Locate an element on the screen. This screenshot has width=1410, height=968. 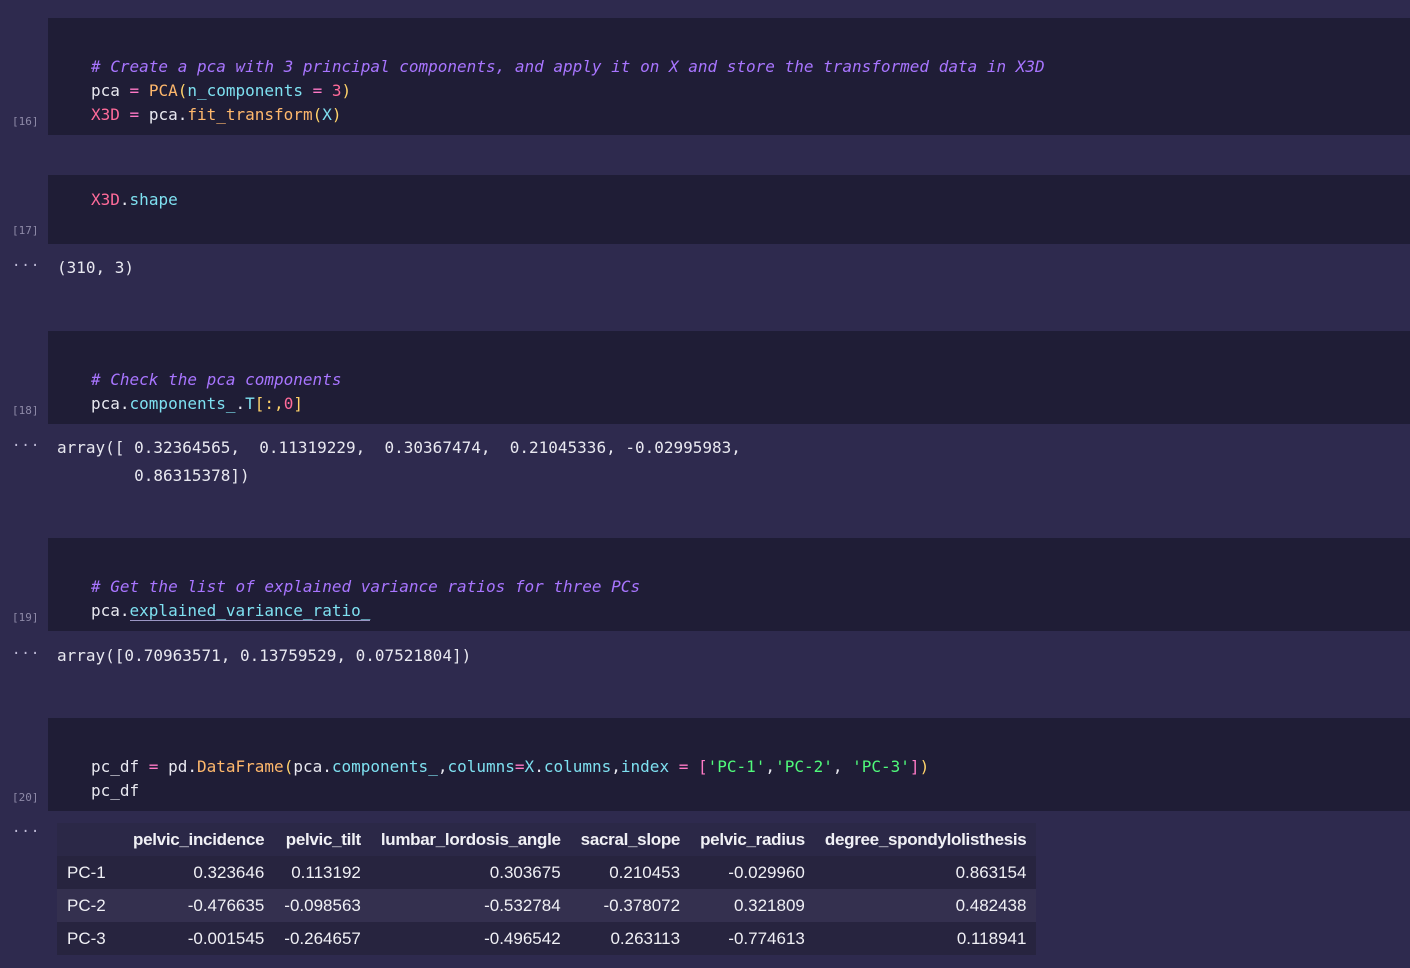
table-cell: 0.321809 is located at coordinates (752, 905).